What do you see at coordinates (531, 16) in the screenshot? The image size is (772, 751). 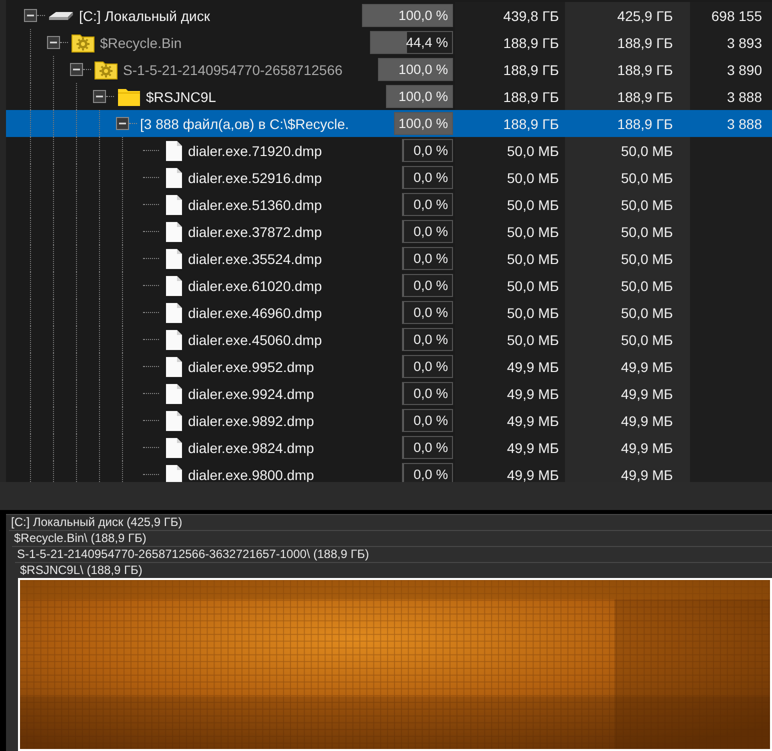 I see `size-cell: 439,8 ГБ` at bounding box center [531, 16].